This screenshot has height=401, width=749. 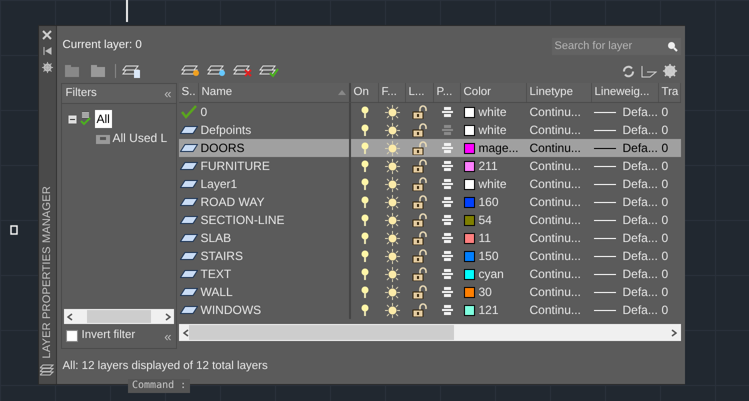 What do you see at coordinates (616, 46) in the screenshot?
I see `search-field: Search for layer` at bounding box center [616, 46].